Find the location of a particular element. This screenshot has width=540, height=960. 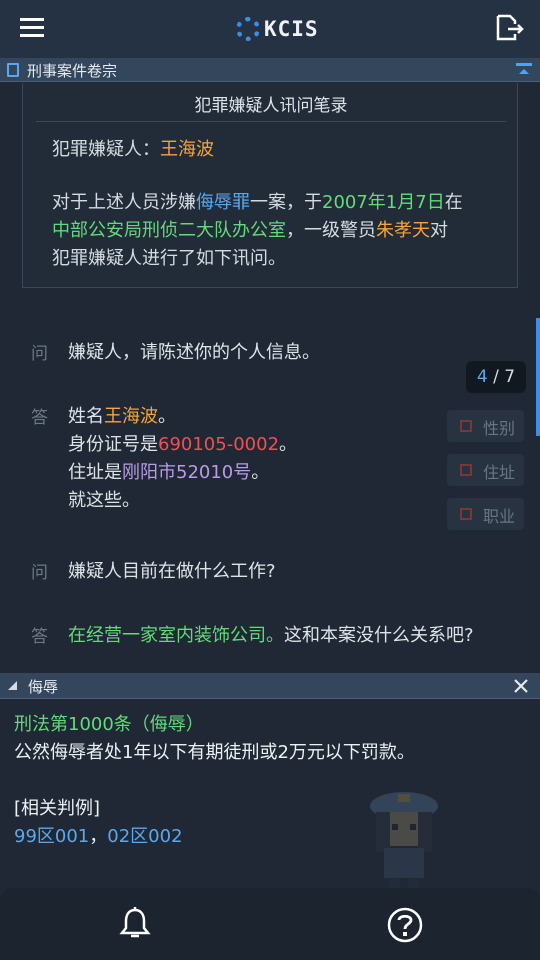

tag-gender-button: 性别 is located at coordinates (485, 426).